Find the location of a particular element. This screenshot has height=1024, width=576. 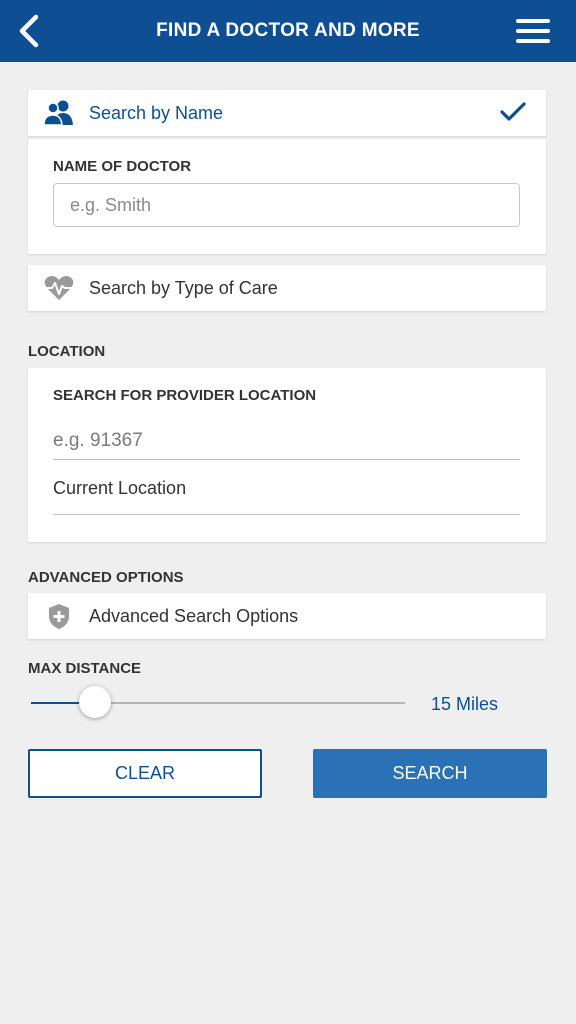

menu-button is located at coordinates (534, 31).